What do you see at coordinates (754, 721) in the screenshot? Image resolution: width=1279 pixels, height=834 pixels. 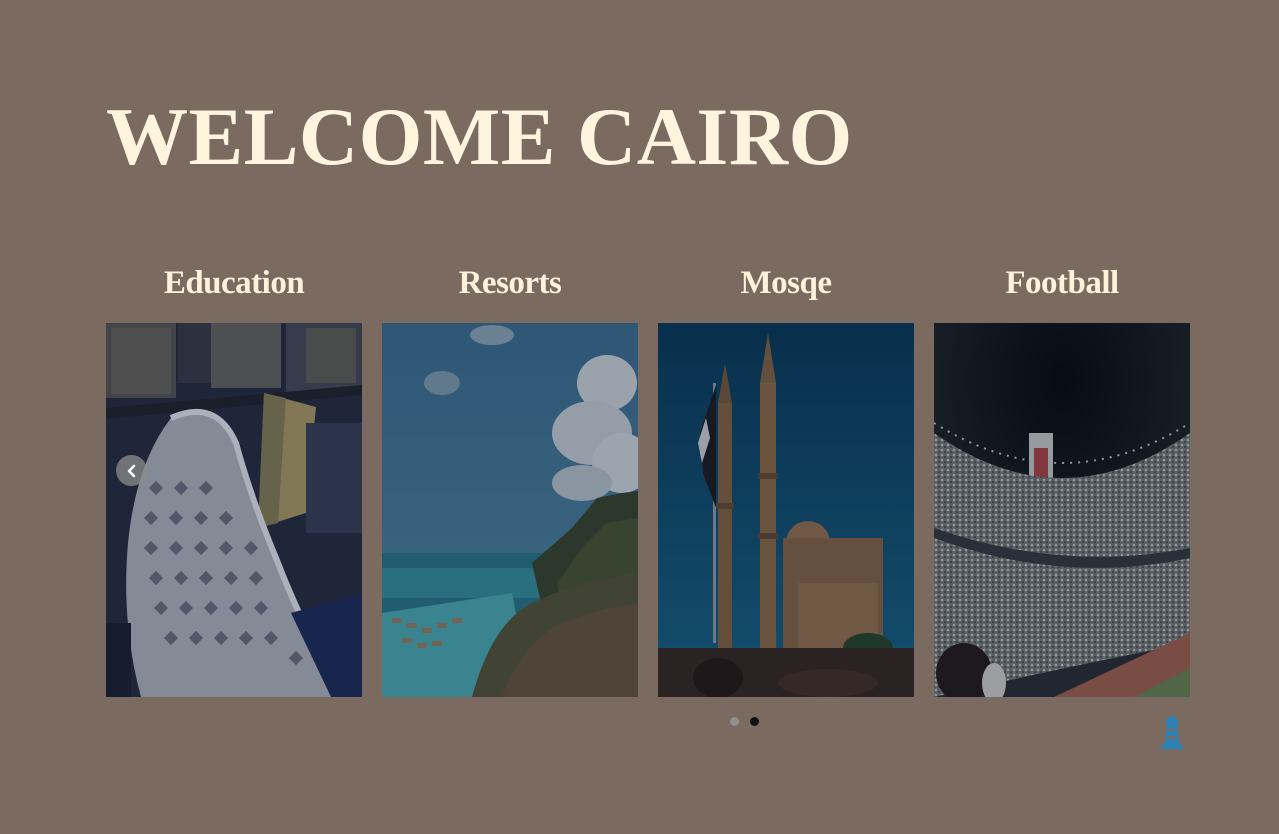 I see `pagination-dot-active` at bounding box center [754, 721].